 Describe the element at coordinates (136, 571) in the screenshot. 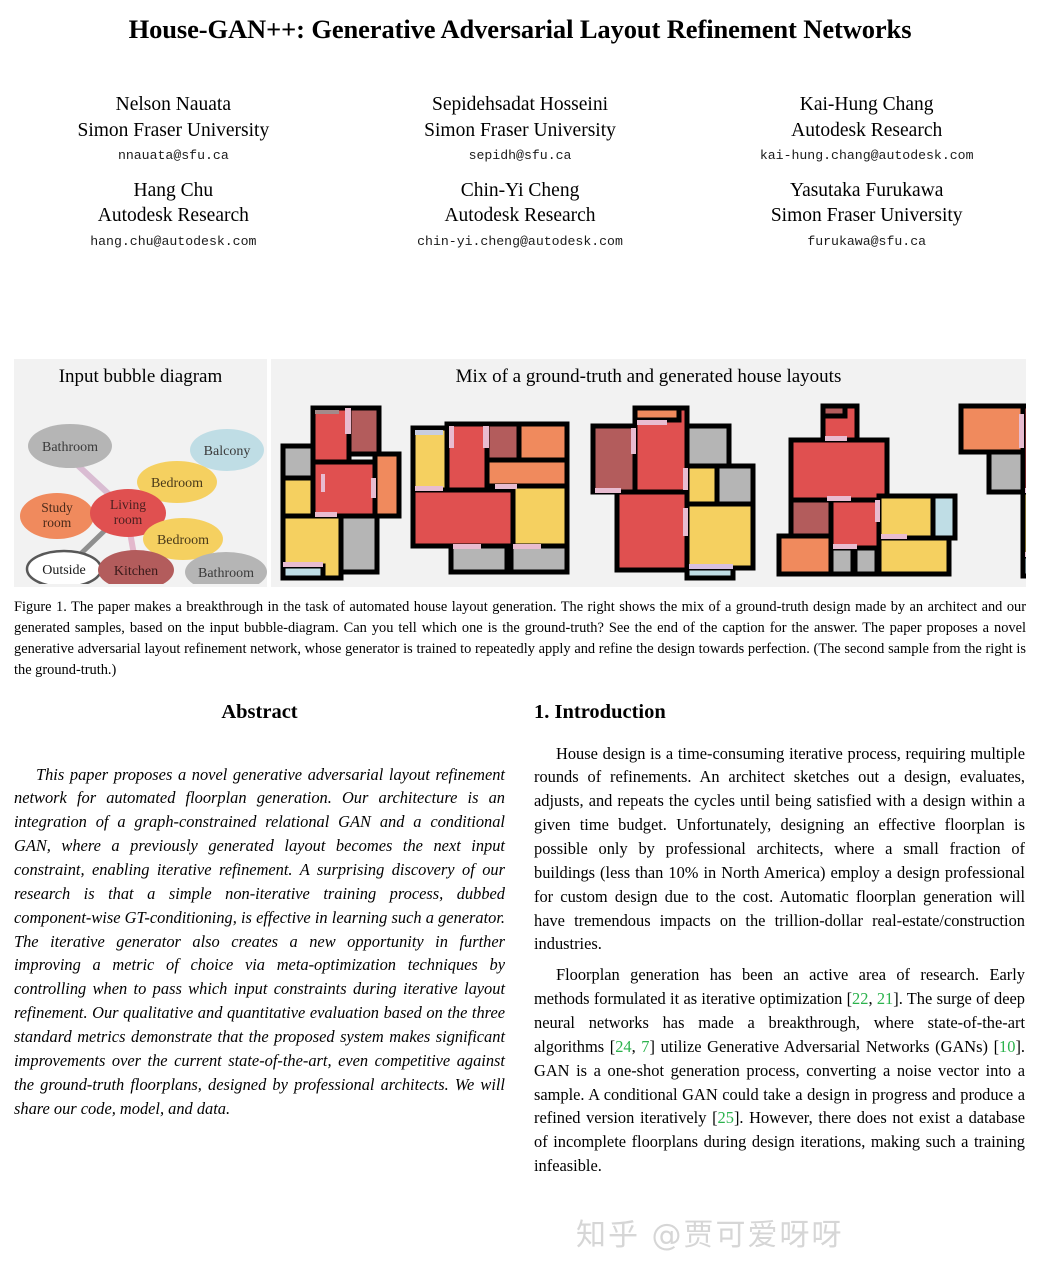

I see `bubble-label: Kitchen` at that location.